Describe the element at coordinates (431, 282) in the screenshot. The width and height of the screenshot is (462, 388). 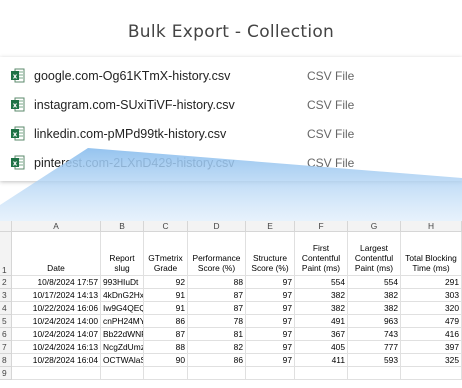
I see `table-cell: 291` at that location.